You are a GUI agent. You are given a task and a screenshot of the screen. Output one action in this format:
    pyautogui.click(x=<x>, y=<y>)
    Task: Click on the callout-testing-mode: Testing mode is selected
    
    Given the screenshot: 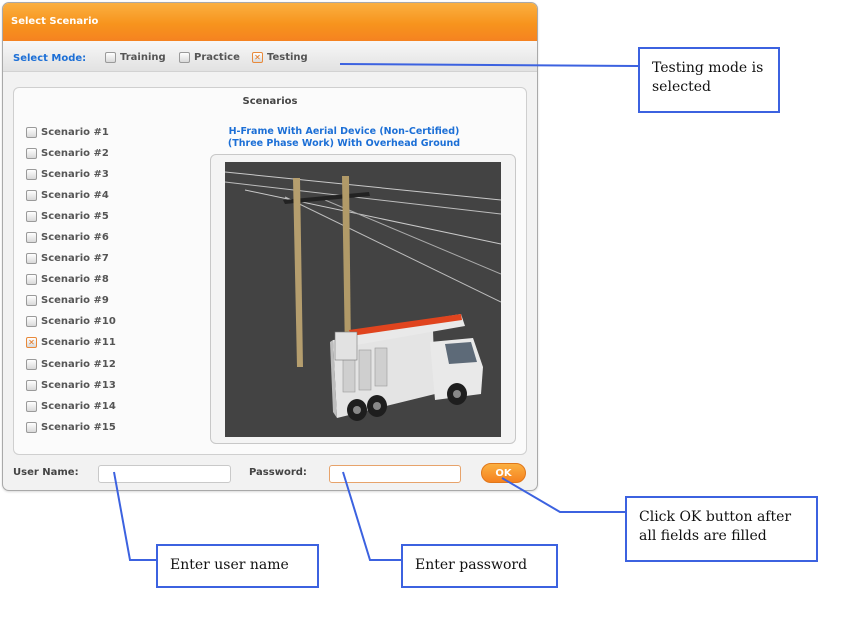 What is the action you would take?
    pyautogui.click(x=709, y=80)
    